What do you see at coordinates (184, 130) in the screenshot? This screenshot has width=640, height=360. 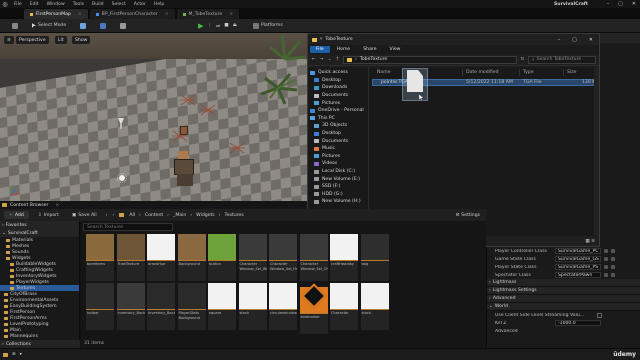 I see `crate-actor` at bounding box center [184, 130].